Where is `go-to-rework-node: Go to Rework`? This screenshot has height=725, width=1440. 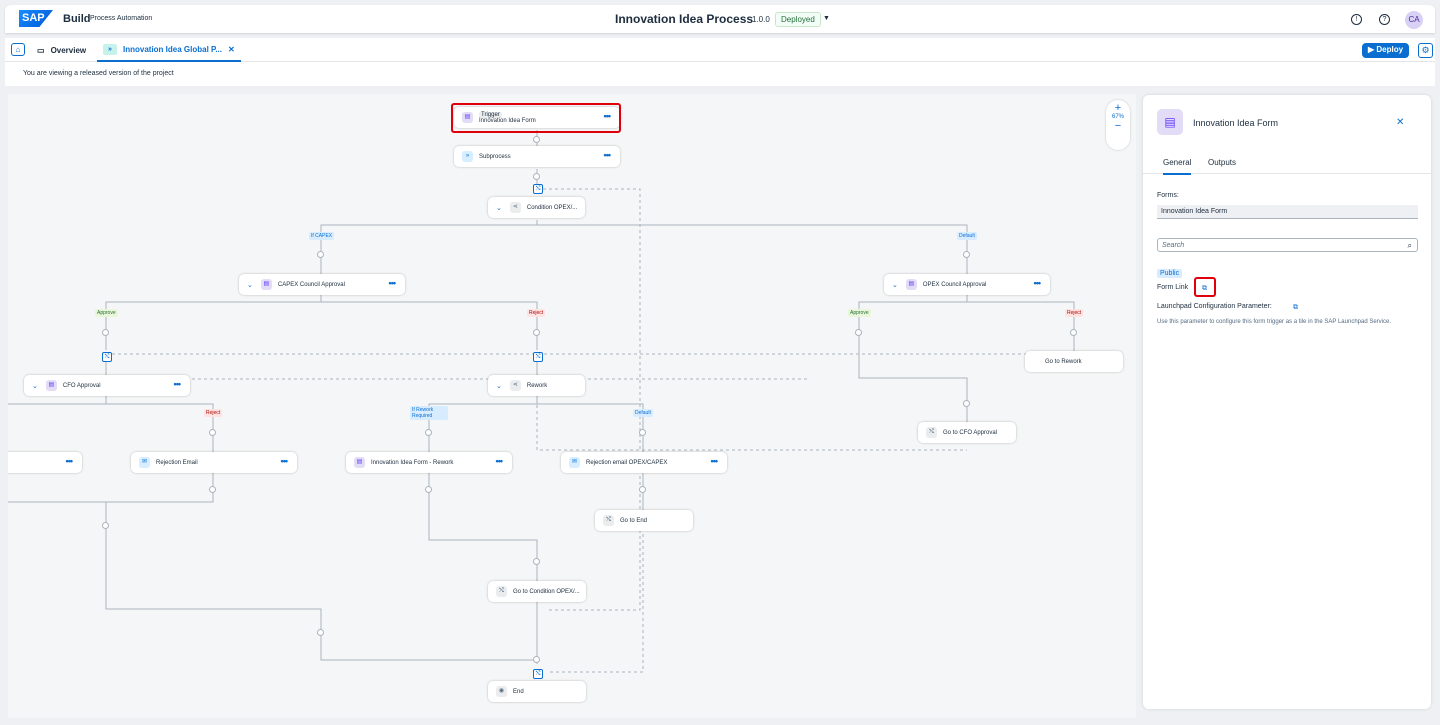
go-to-rework-node: Go to Rework is located at coordinates (1074, 361).